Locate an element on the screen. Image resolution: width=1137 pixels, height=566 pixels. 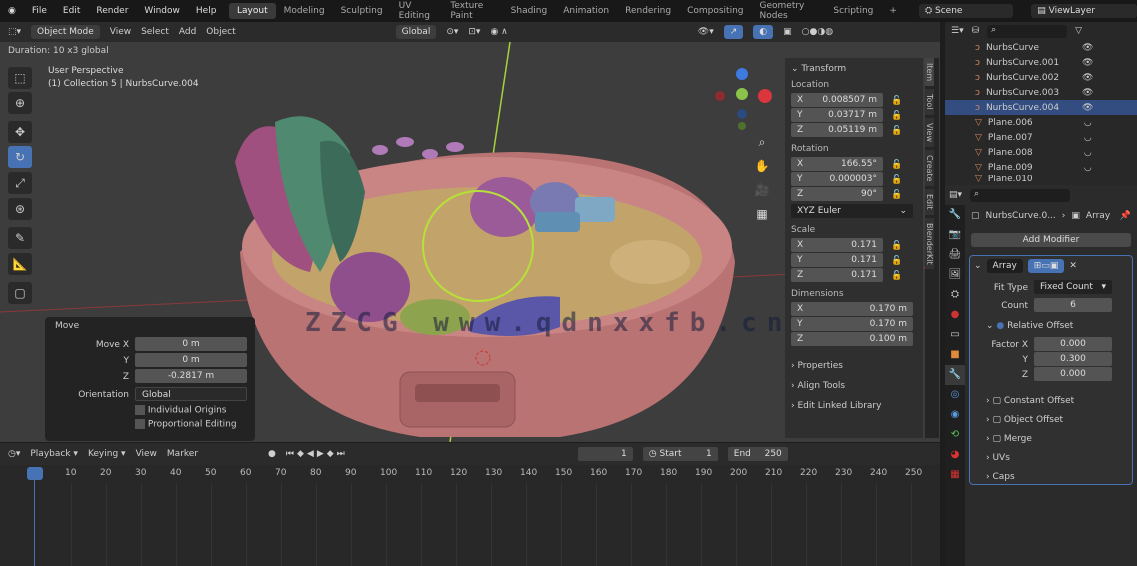
filter-icon: ▽ is located at coordinates (1078, 31).